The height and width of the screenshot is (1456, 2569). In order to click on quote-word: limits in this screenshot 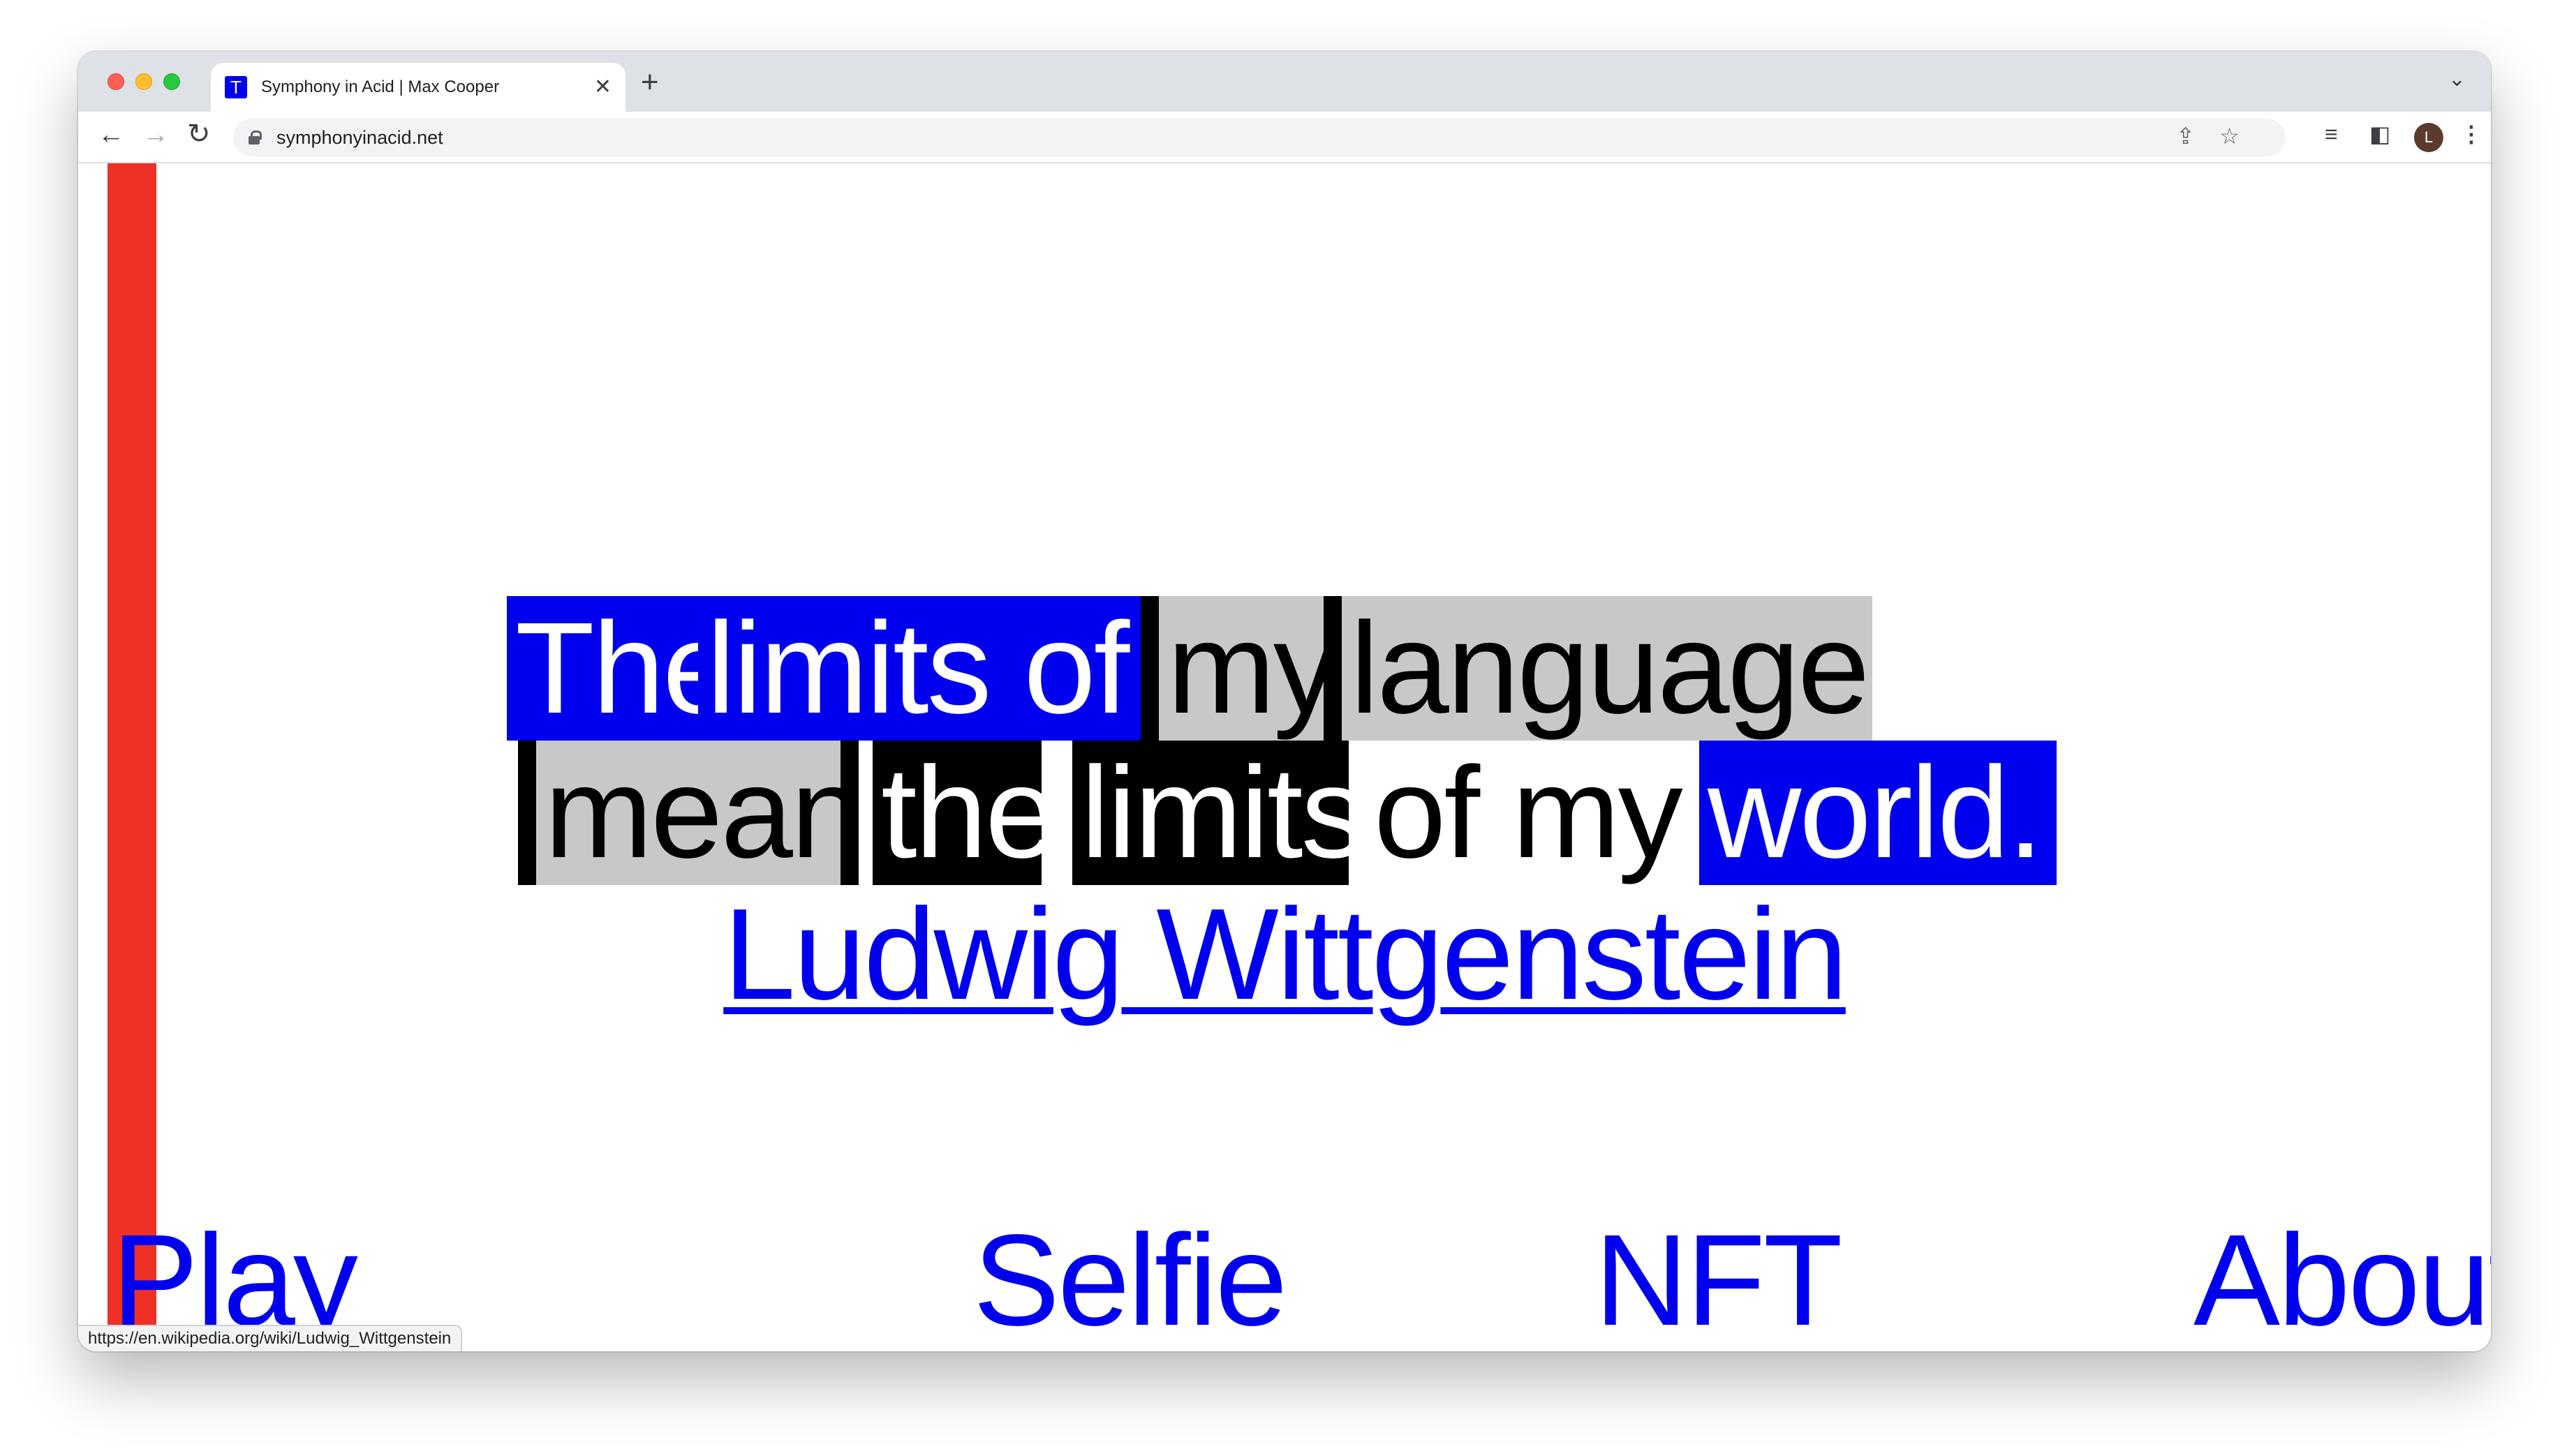, I will do `click(1219, 813)`.